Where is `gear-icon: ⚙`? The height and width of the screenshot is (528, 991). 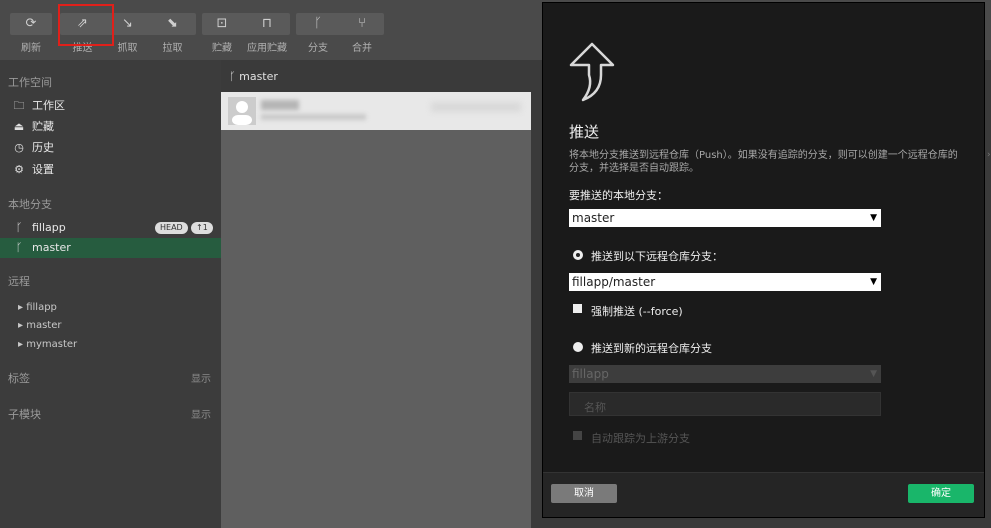 gear-icon: ⚙ is located at coordinates (19, 169).